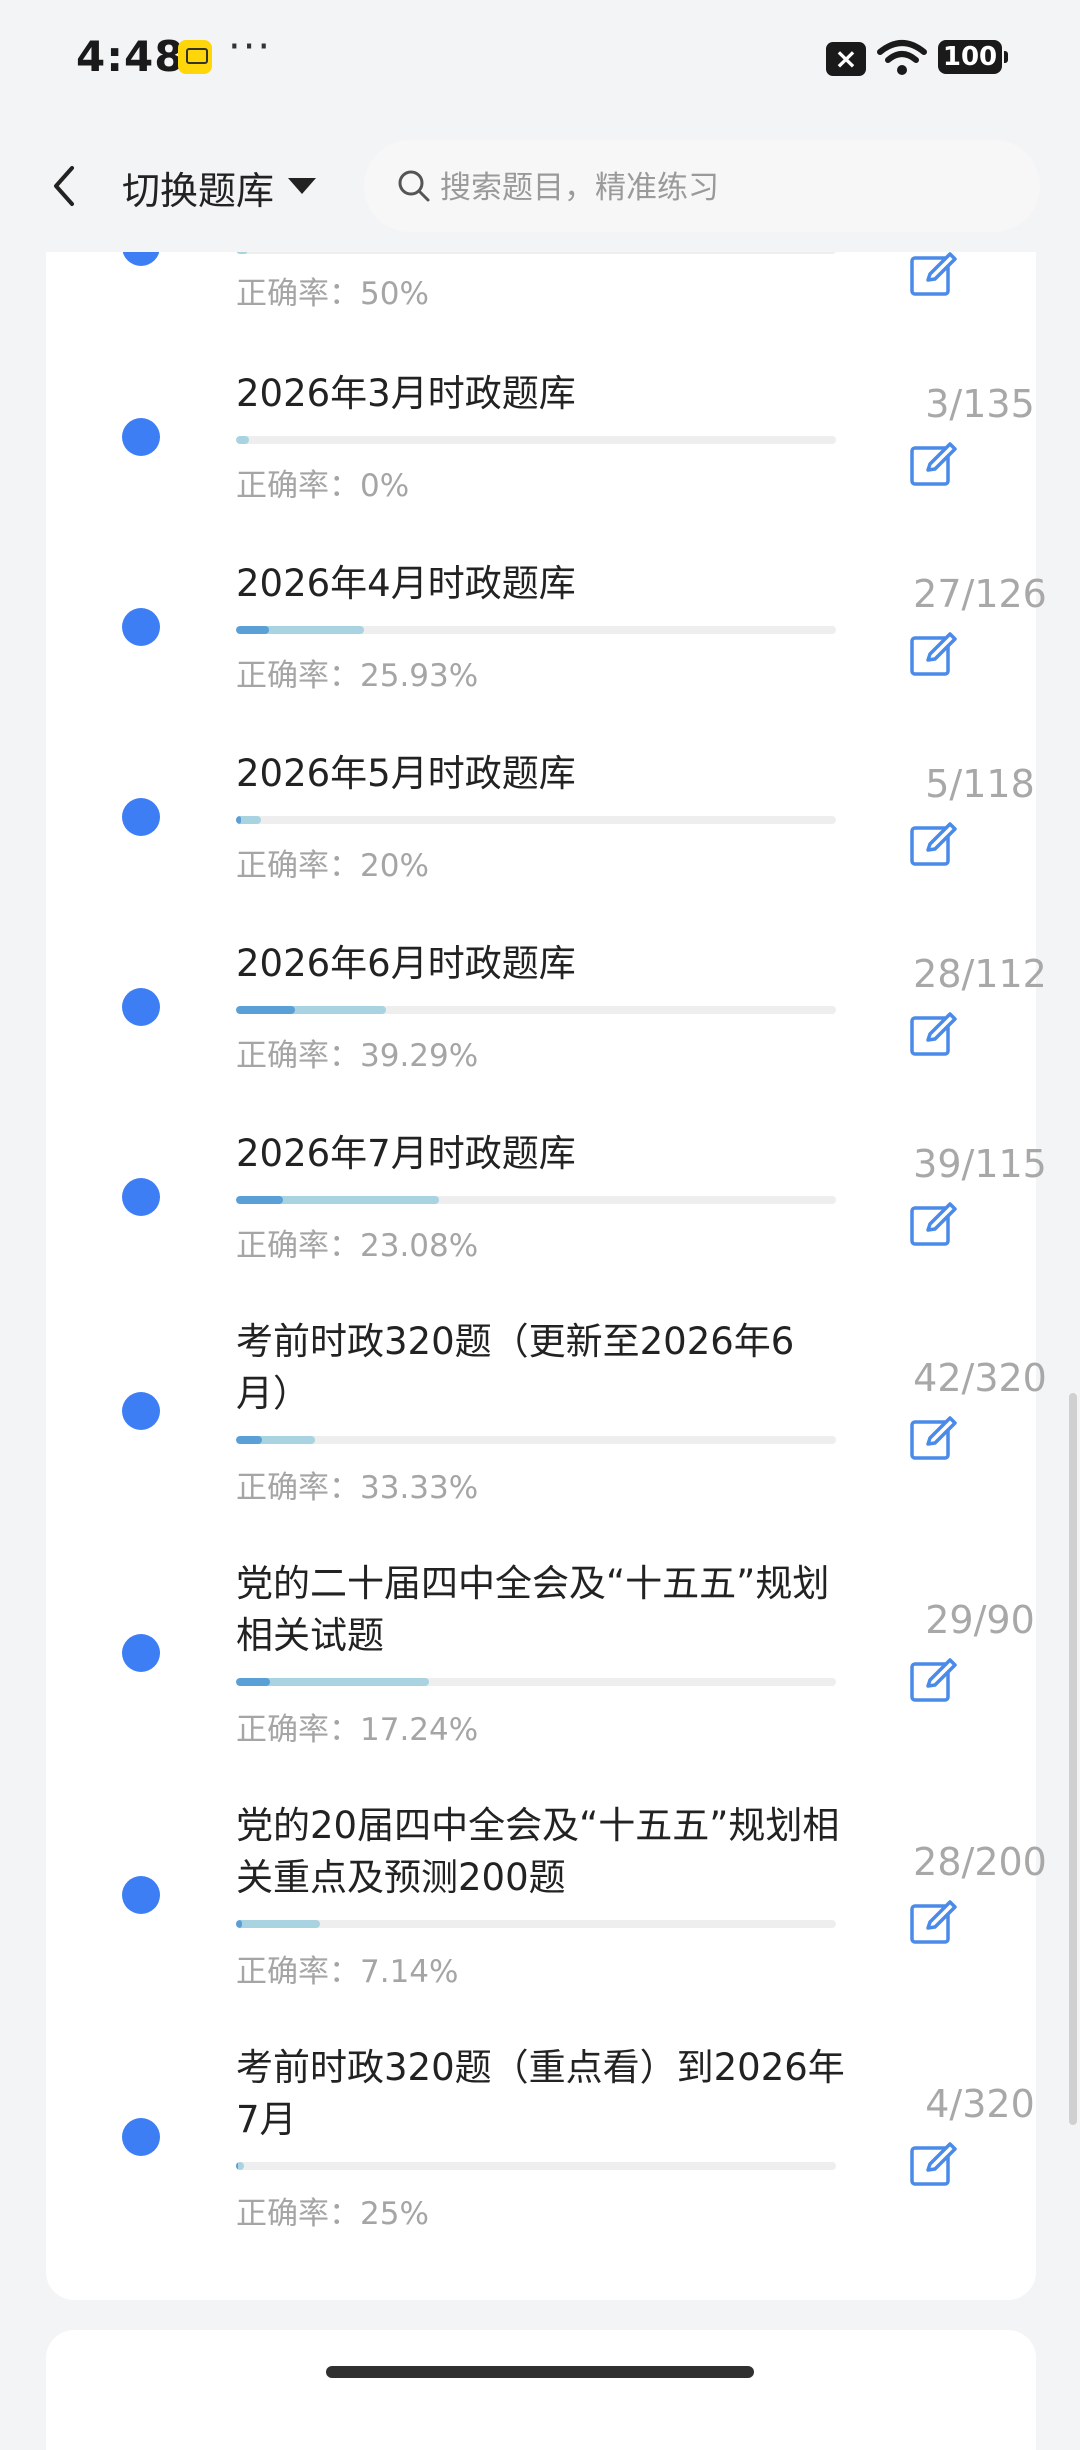 Image resolution: width=1080 pixels, height=2450 pixels. What do you see at coordinates (980, 594) in the screenshot?
I see `progress-count: 27/126` at bounding box center [980, 594].